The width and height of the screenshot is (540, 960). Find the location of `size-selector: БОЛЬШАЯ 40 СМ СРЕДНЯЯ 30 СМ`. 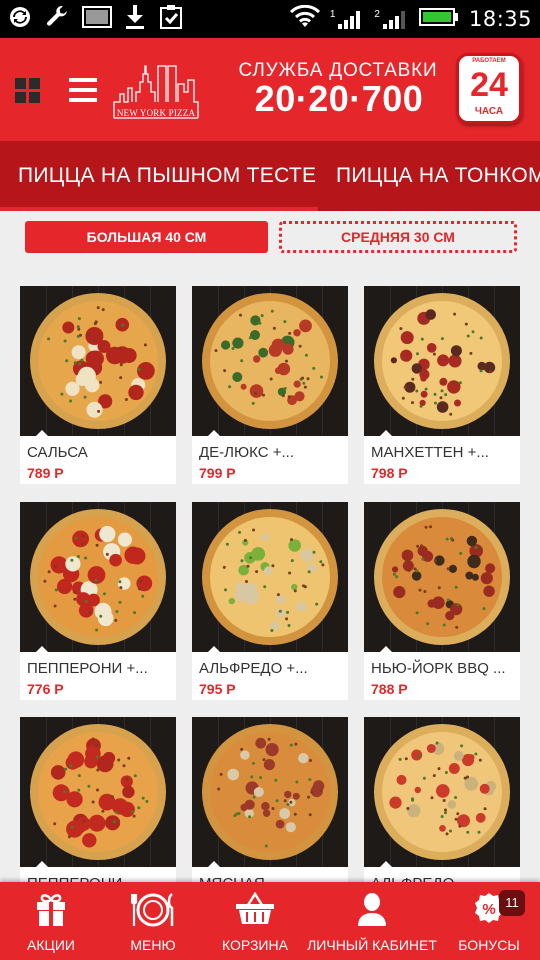

size-selector: БОЛЬШАЯ 40 СМ СРЕДНЯЯ 30 СМ is located at coordinates (270, 241).